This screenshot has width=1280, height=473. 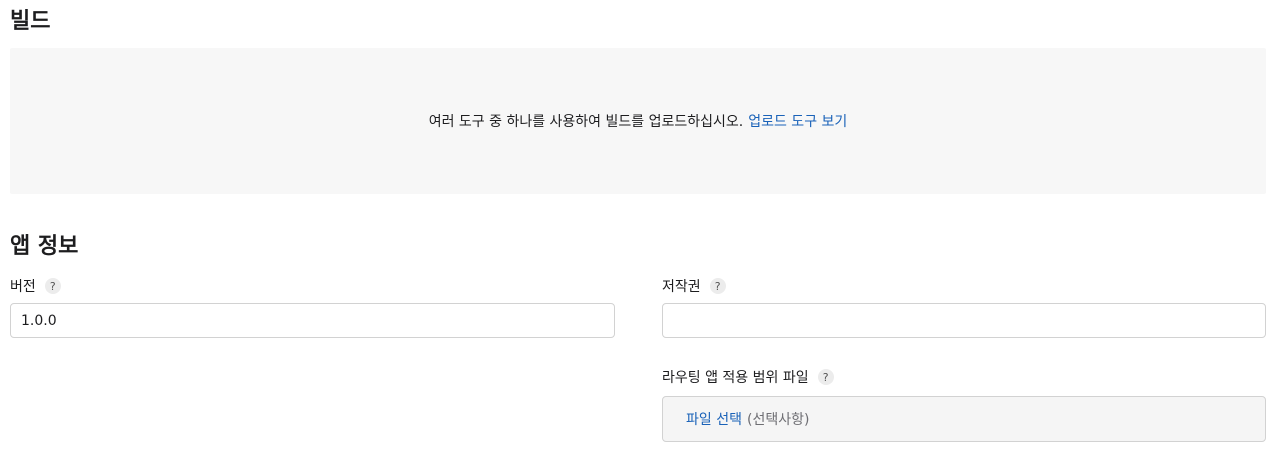 I want to click on optional-hint: (선택사항), so click(x=778, y=420).